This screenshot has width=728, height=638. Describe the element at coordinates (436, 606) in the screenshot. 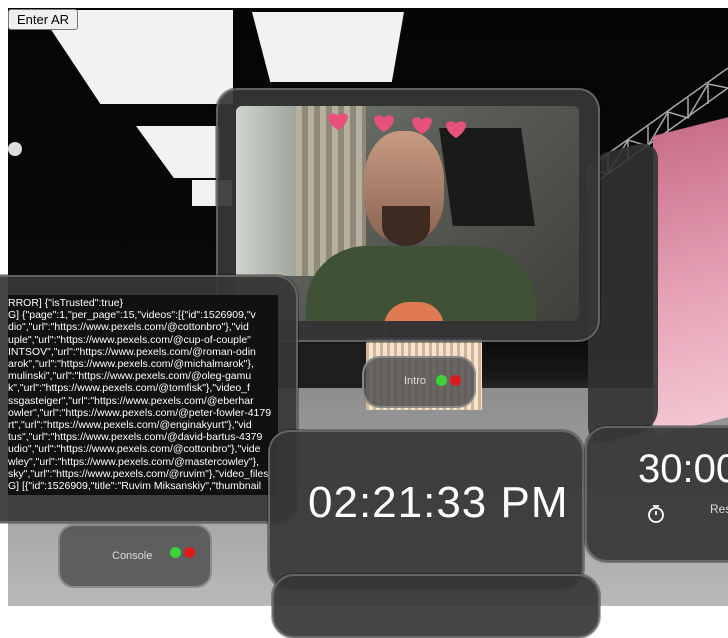

I see `bottom-panel` at that location.